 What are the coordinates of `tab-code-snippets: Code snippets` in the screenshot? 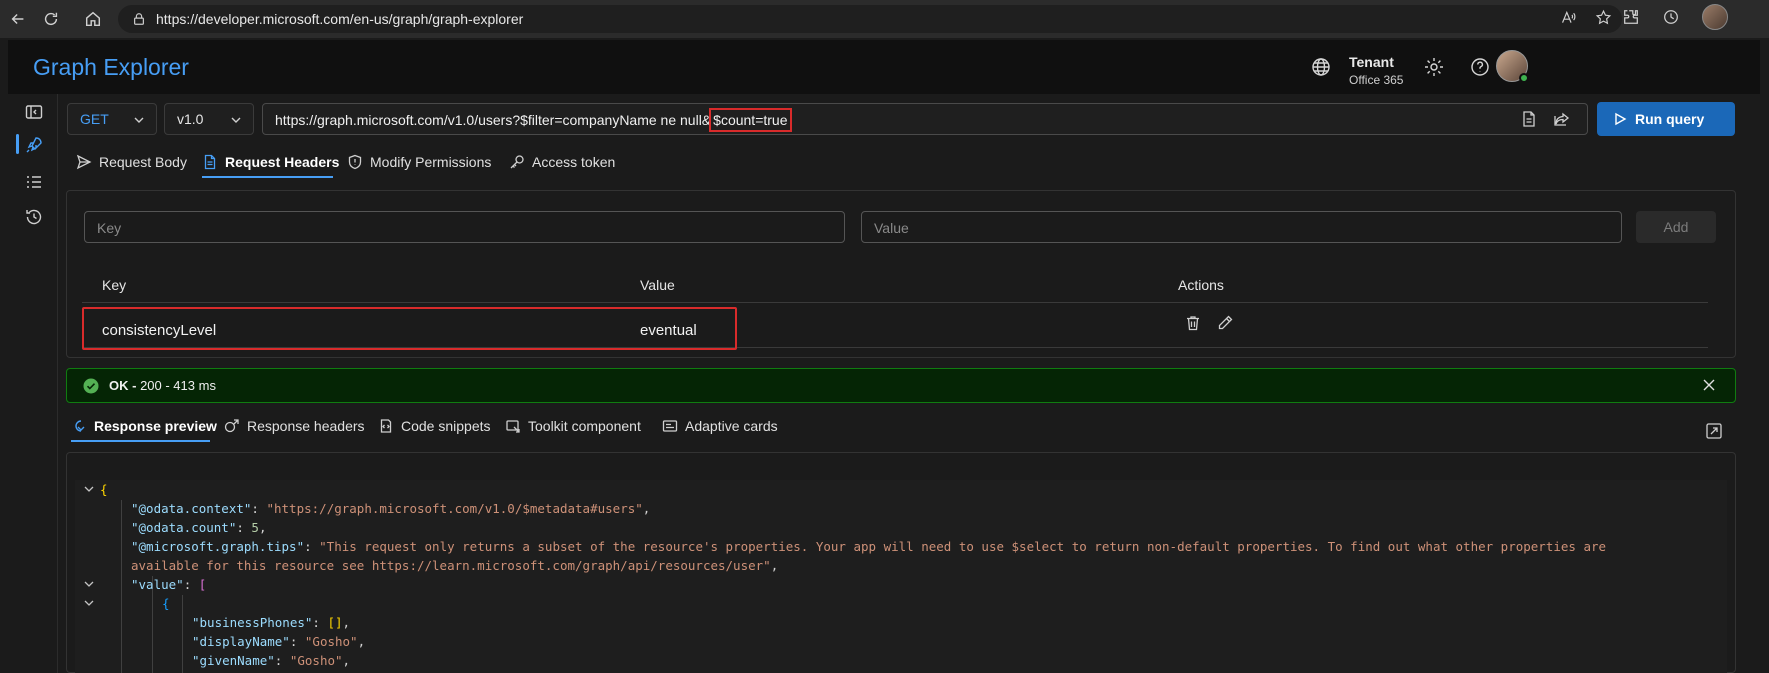 It's located at (434, 426).